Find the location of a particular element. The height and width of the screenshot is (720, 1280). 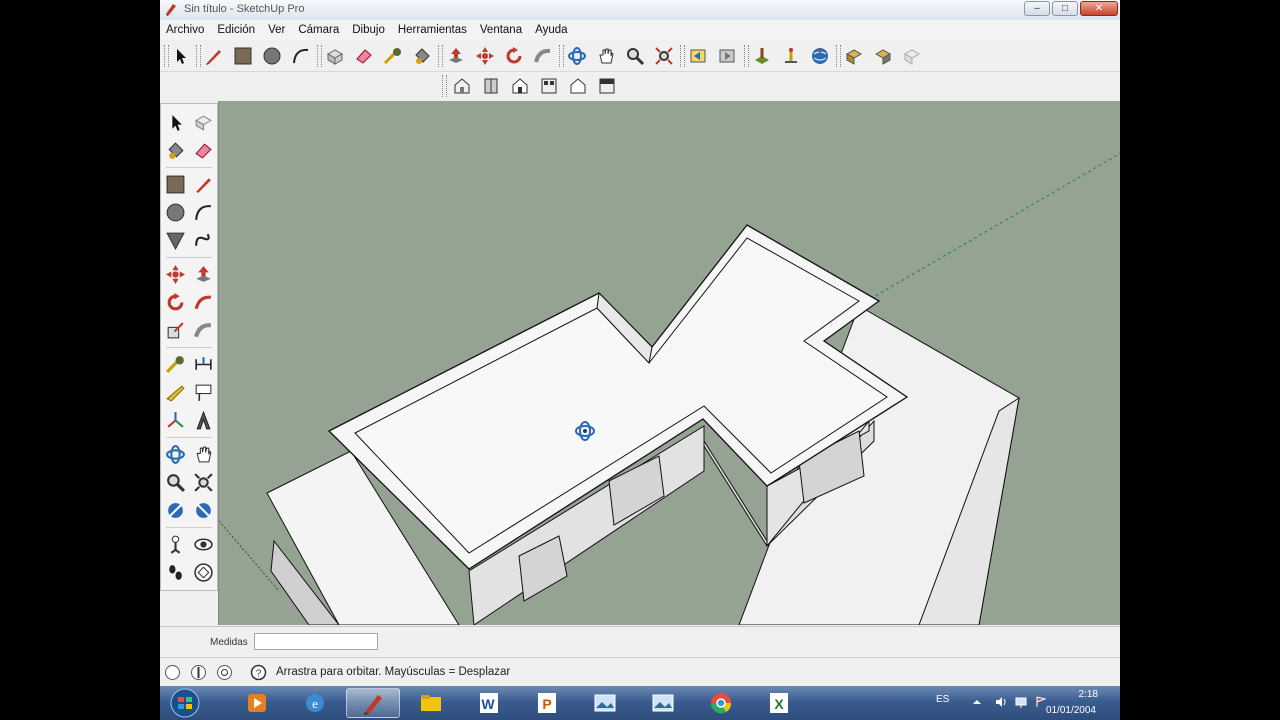

network-icon is located at coordinates (1021, 702).